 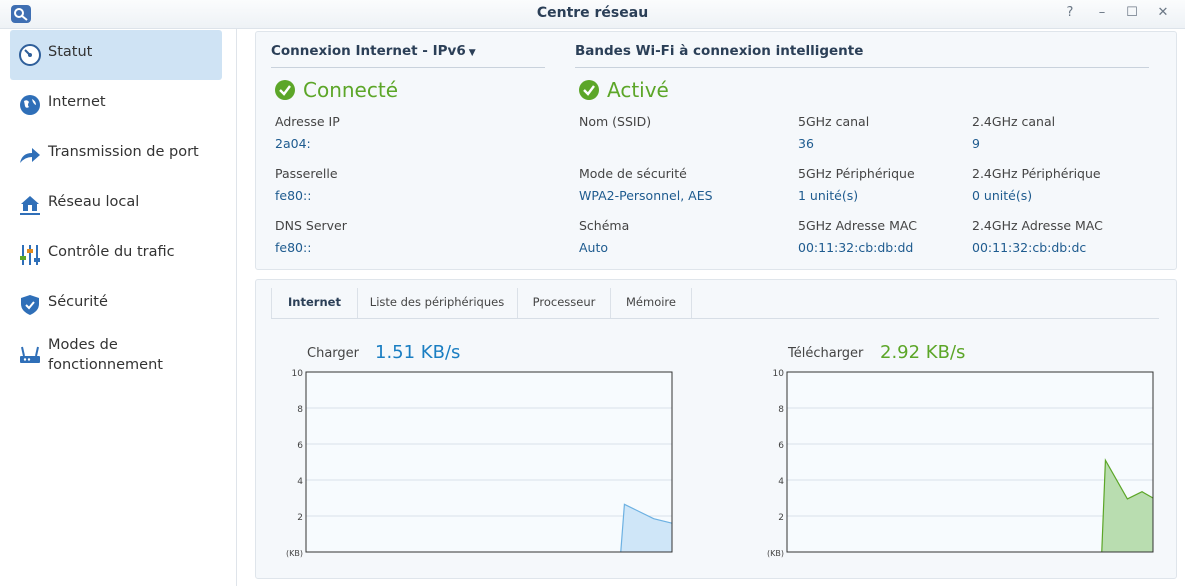 What do you see at coordinates (826, 353) in the screenshot?
I see `download-label: Télécharger` at bounding box center [826, 353].